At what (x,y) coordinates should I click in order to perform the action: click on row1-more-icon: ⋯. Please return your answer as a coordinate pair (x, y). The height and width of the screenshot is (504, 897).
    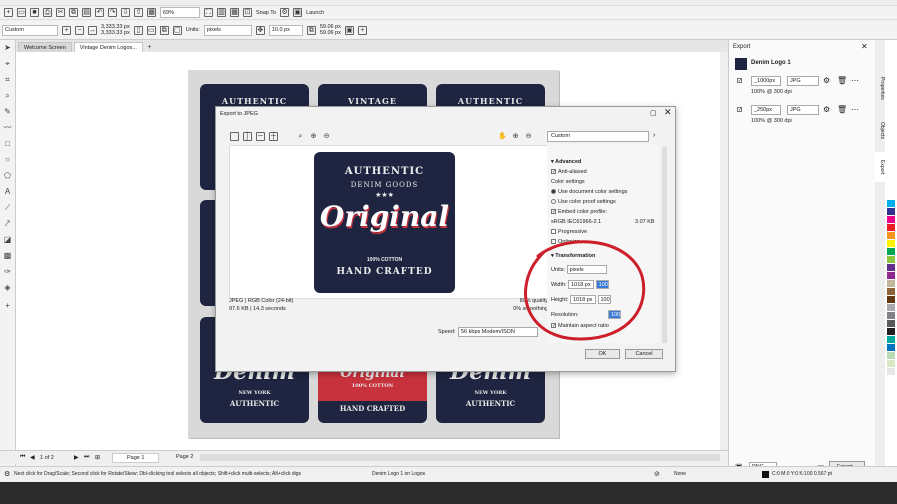
    Looking at the image, I should click on (855, 80).